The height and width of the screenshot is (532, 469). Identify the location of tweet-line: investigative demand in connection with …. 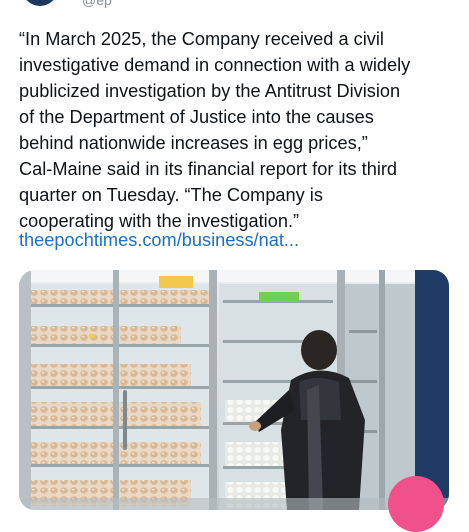
(215, 65).